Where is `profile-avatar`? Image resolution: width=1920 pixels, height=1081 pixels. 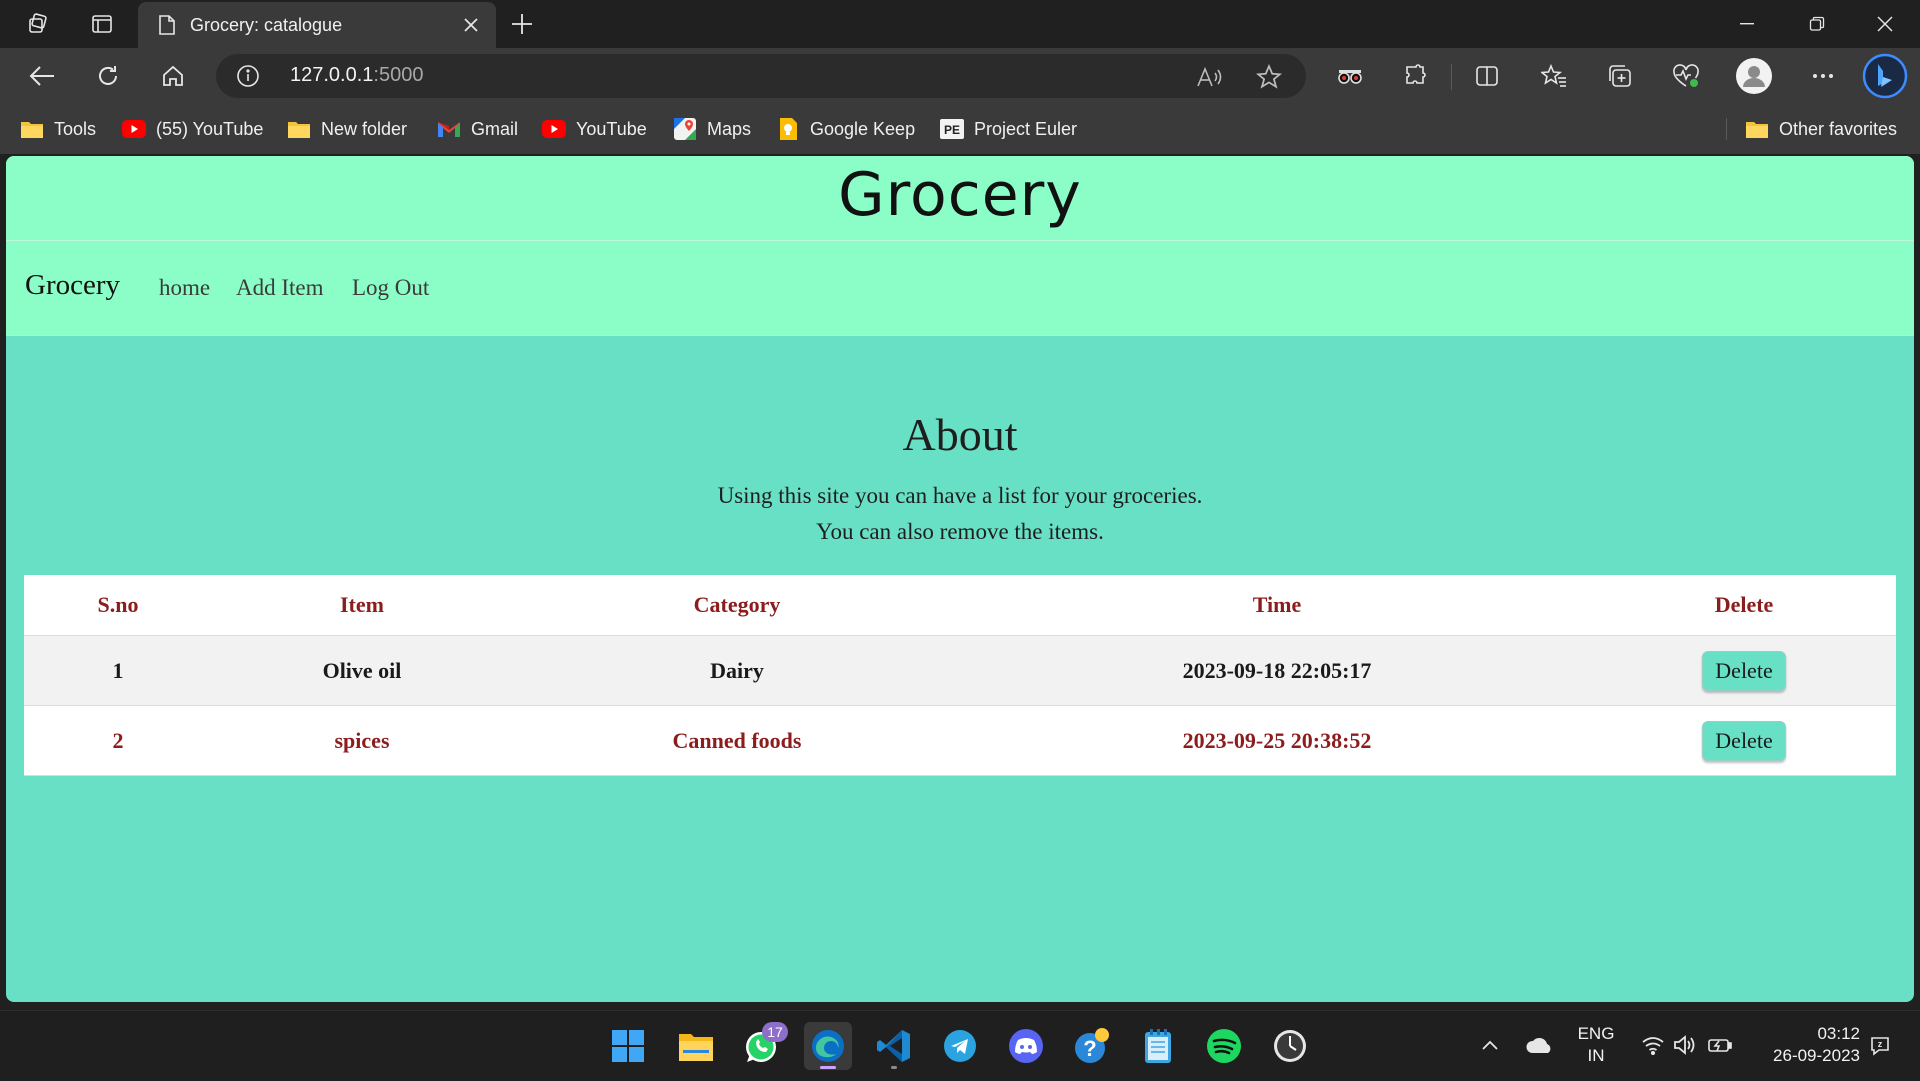 profile-avatar is located at coordinates (1754, 76).